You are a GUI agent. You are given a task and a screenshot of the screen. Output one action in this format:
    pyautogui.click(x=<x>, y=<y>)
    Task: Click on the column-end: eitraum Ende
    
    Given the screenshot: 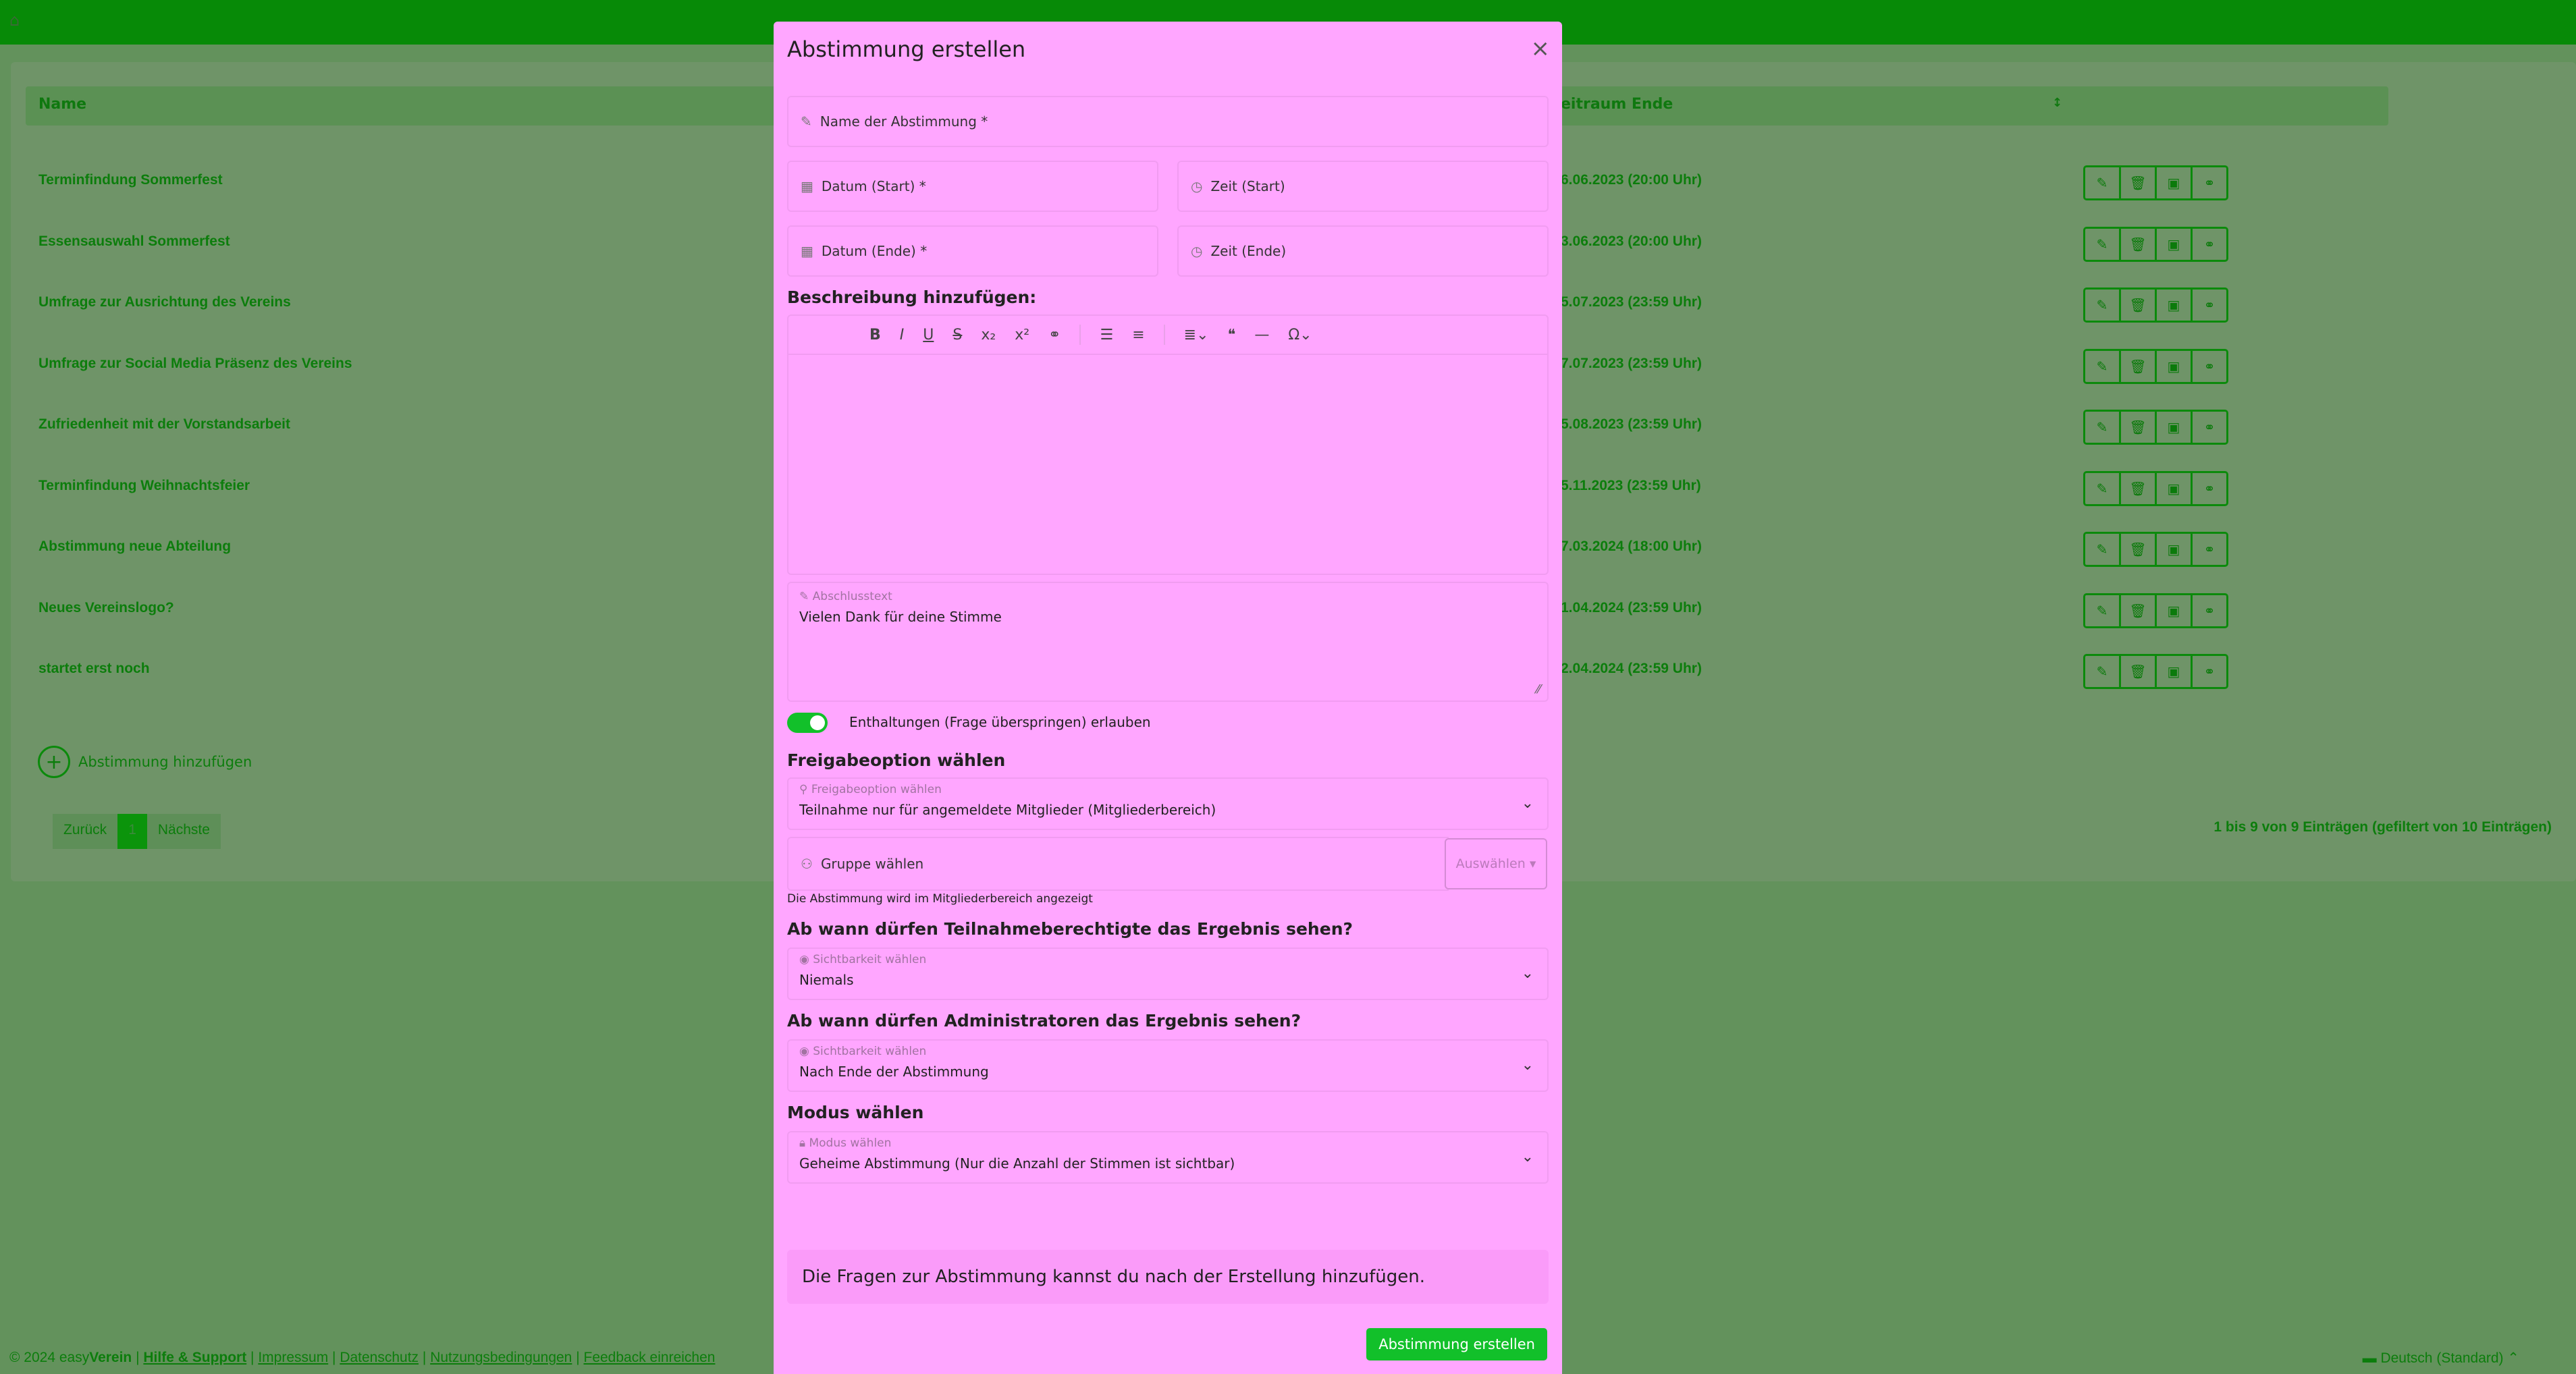 What is the action you would take?
    pyautogui.click(x=1617, y=104)
    